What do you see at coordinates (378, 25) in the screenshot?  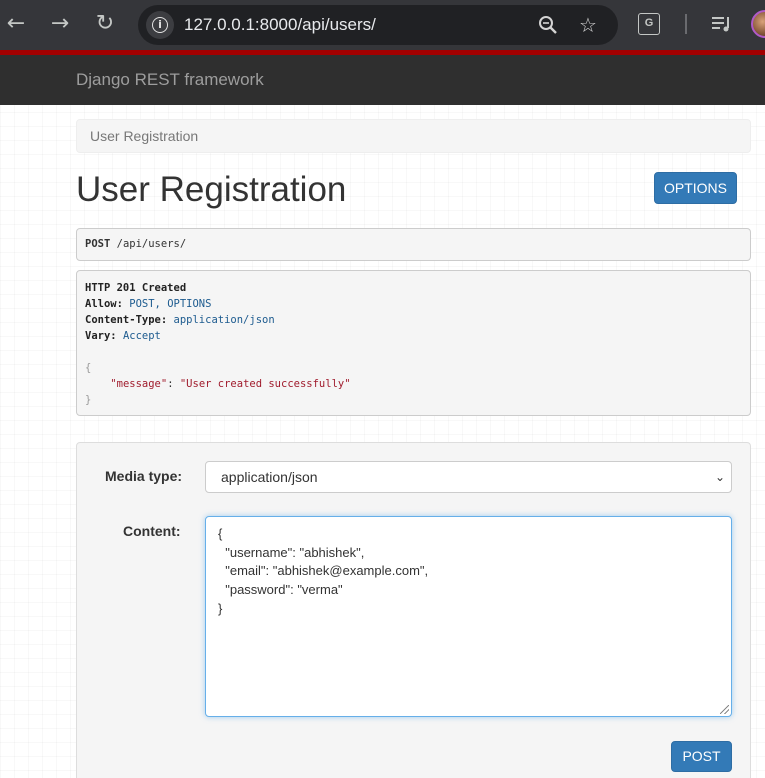 I see `address-bar: i 127.0.0.1:8000/api/users/ ☆` at bounding box center [378, 25].